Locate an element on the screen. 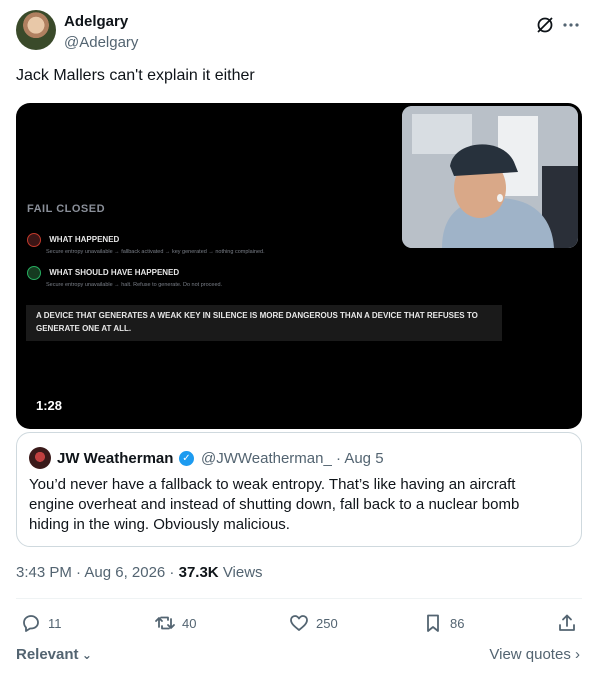 This screenshot has width=598, height=676. author-name: Adelgary is located at coordinates (96, 21).